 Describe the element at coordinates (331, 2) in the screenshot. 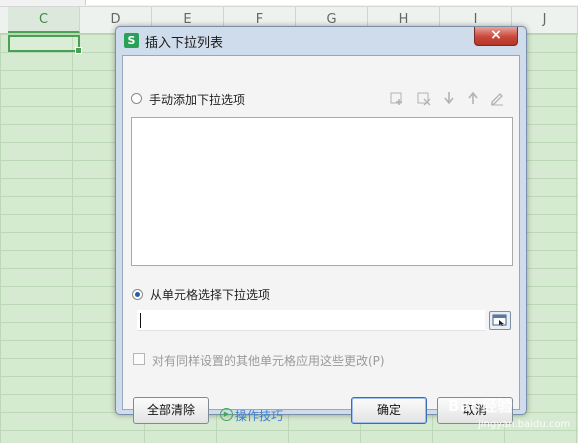

I see `formula-input` at that location.